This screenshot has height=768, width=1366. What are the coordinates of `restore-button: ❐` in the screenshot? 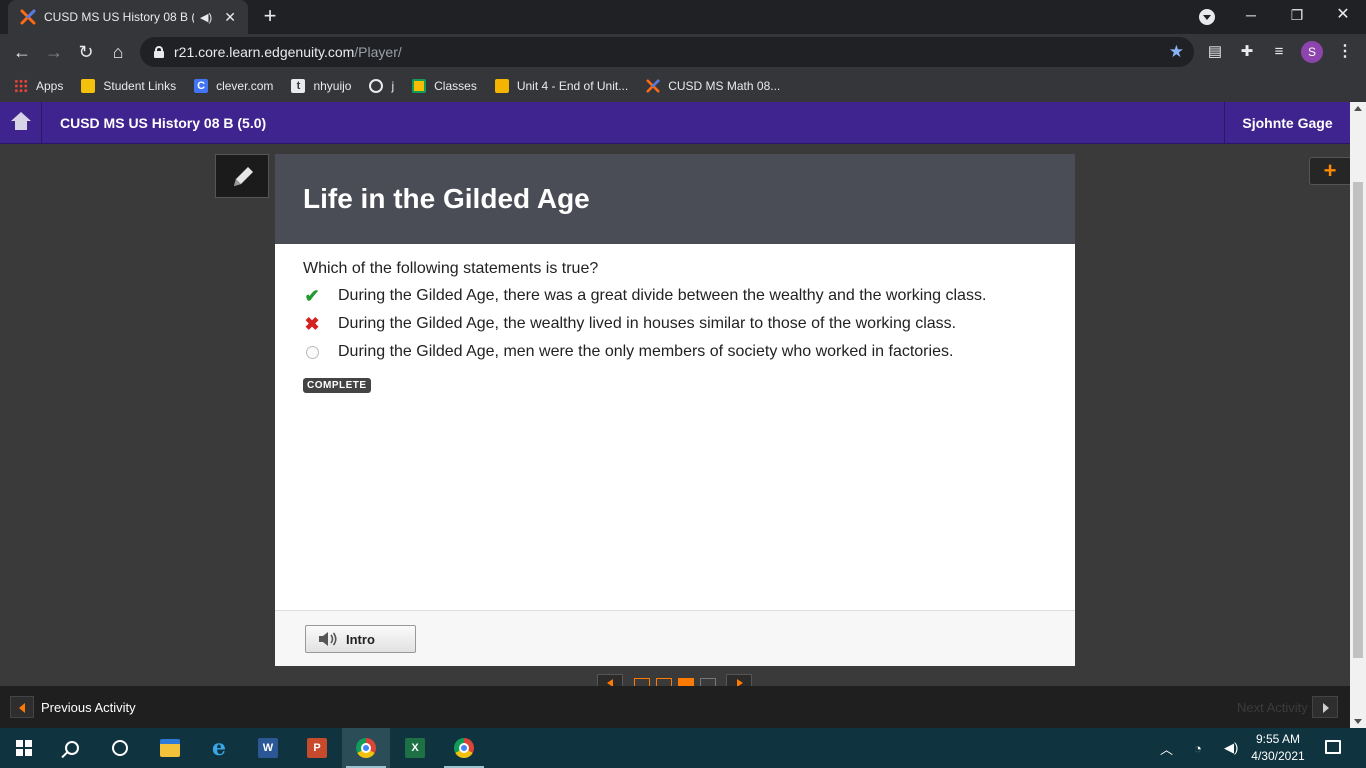 It's located at (1297, 16).